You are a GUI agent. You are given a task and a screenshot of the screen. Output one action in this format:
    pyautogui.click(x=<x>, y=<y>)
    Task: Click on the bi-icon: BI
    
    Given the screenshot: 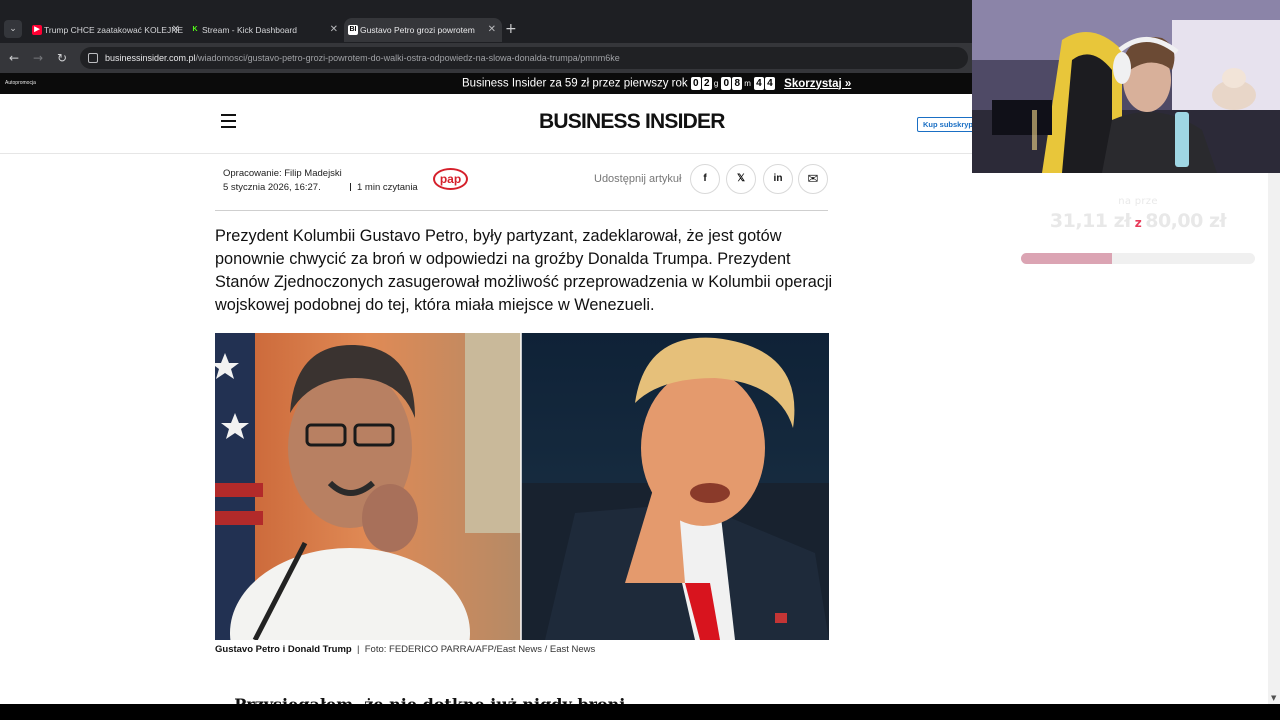 What is the action you would take?
    pyautogui.click(x=353, y=30)
    